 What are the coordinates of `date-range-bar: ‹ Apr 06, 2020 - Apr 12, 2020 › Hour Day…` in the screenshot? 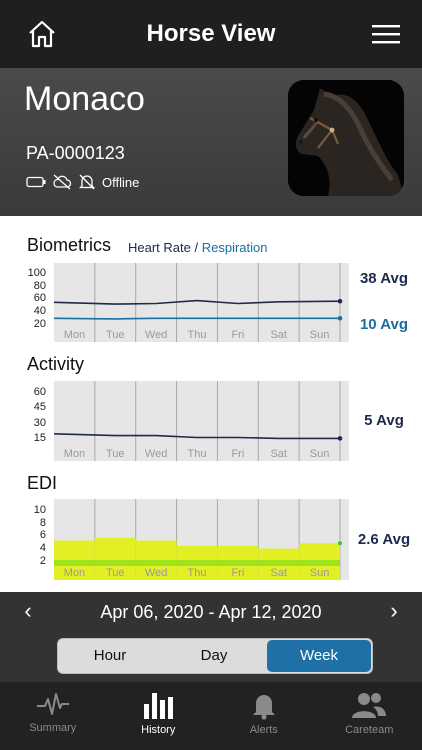 It's located at (211, 637).